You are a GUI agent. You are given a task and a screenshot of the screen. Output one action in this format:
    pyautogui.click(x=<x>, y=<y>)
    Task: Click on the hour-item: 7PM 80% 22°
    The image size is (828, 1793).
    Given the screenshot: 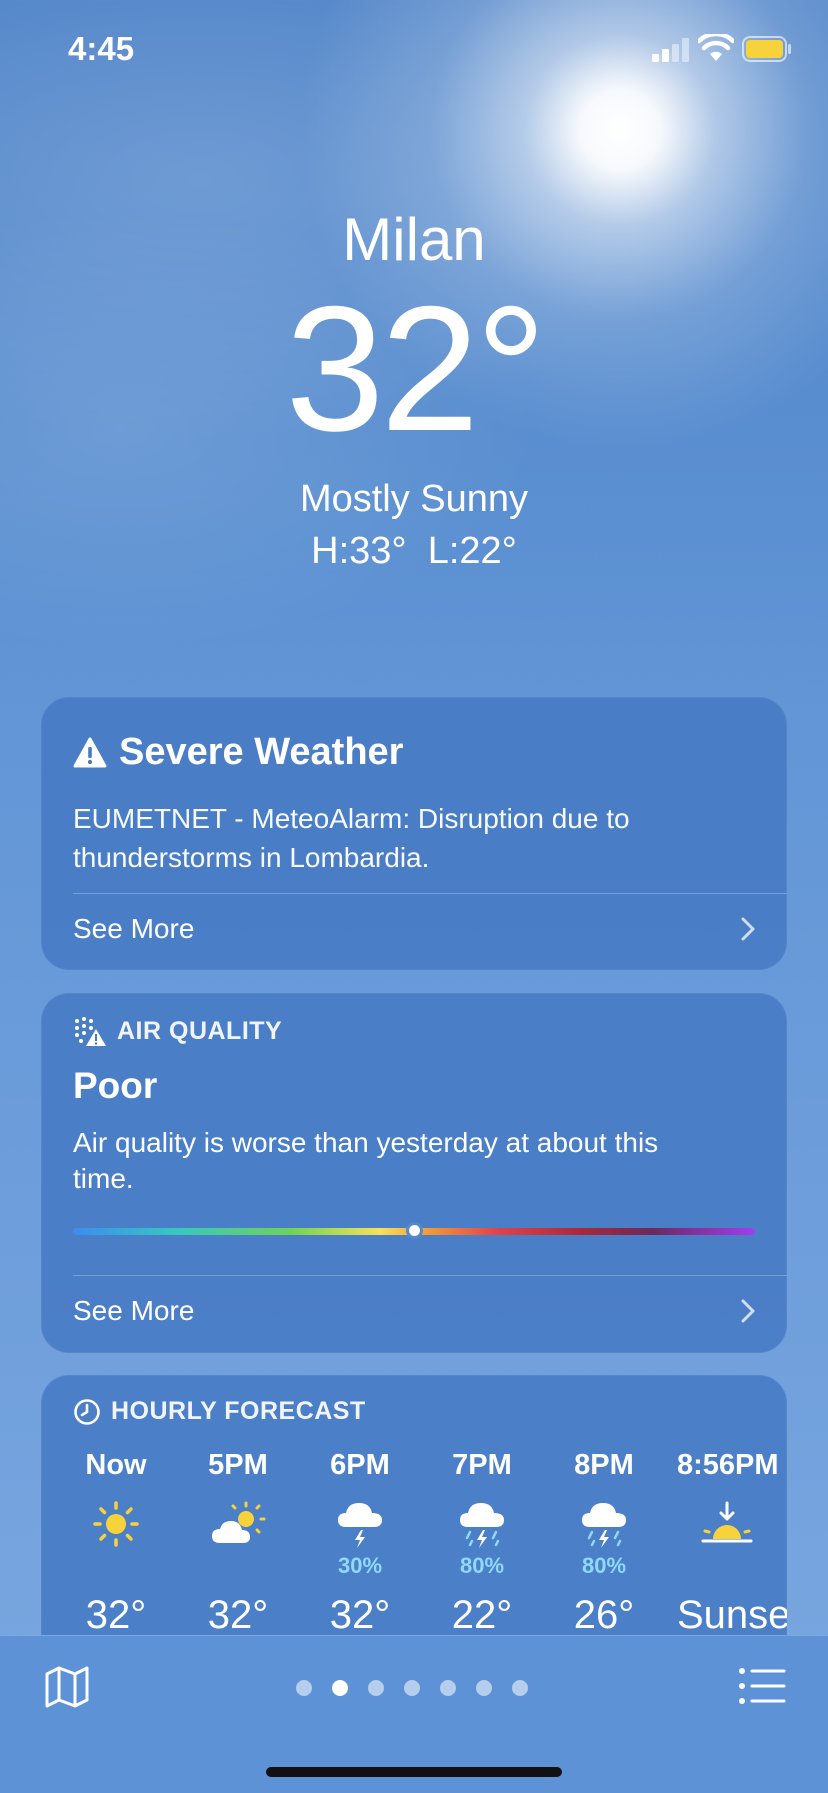 What is the action you would take?
    pyautogui.click(x=482, y=1541)
    